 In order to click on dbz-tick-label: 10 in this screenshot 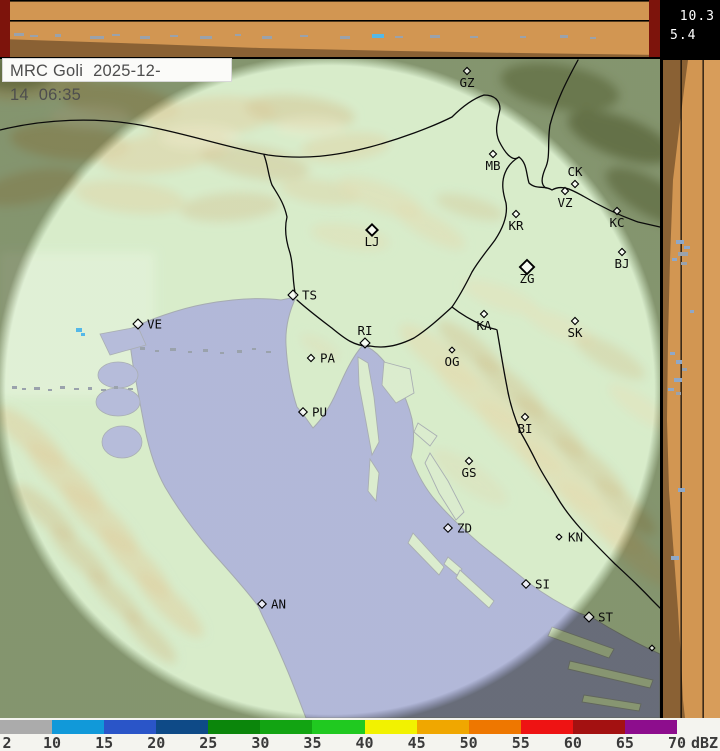, I will do `click(52, 742)`.